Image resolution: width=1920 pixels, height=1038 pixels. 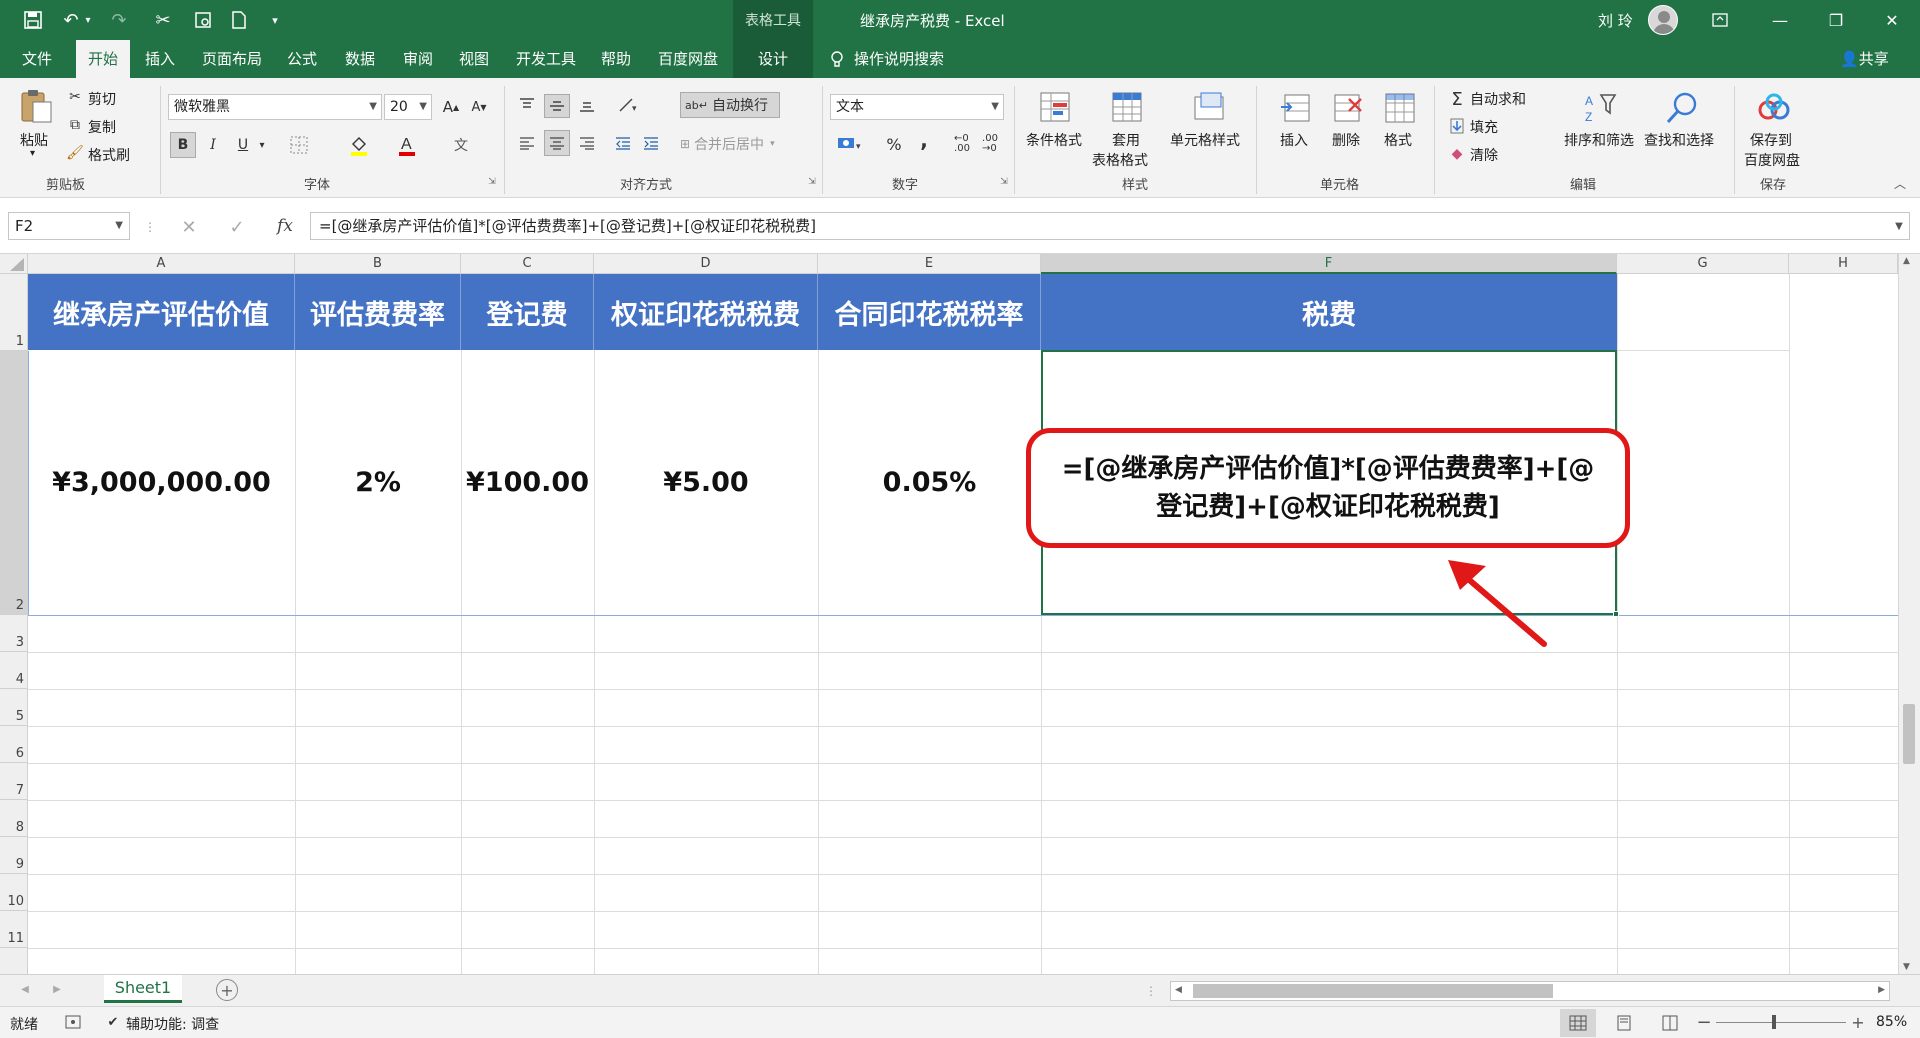 What do you see at coordinates (1120, 160) in the screenshot?
I see `format-as-table-line2: 表格格式` at bounding box center [1120, 160].